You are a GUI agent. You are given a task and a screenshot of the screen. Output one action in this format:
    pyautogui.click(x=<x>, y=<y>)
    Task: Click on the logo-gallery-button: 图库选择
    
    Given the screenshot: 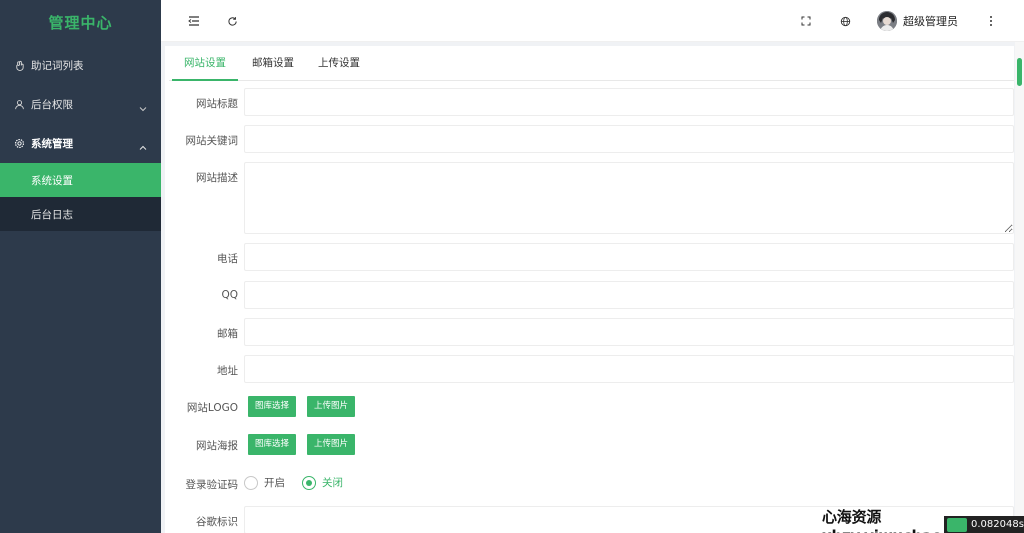 What is the action you would take?
    pyautogui.click(x=272, y=406)
    